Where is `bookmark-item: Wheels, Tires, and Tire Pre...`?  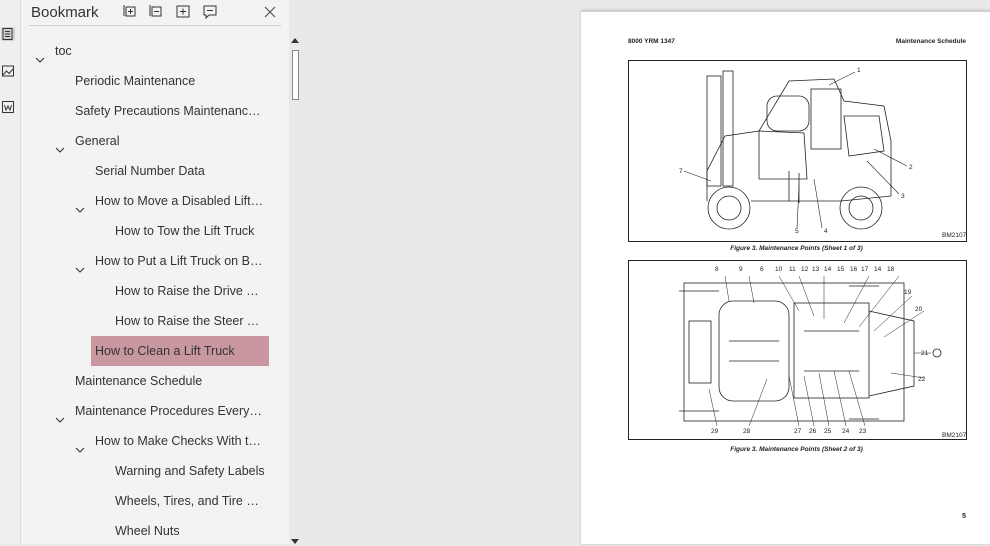 bookmark-item: Wheels, Tires, and Tire Pre... is located at coordinates (145, 501).